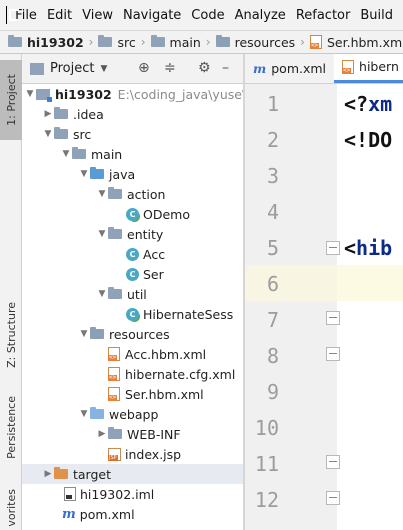 The width and height of the screenshot is (403, 530). Describe the element at coordinates (260, 15) in the screenshot. I see `menu-analyze: Analyze` at that location.